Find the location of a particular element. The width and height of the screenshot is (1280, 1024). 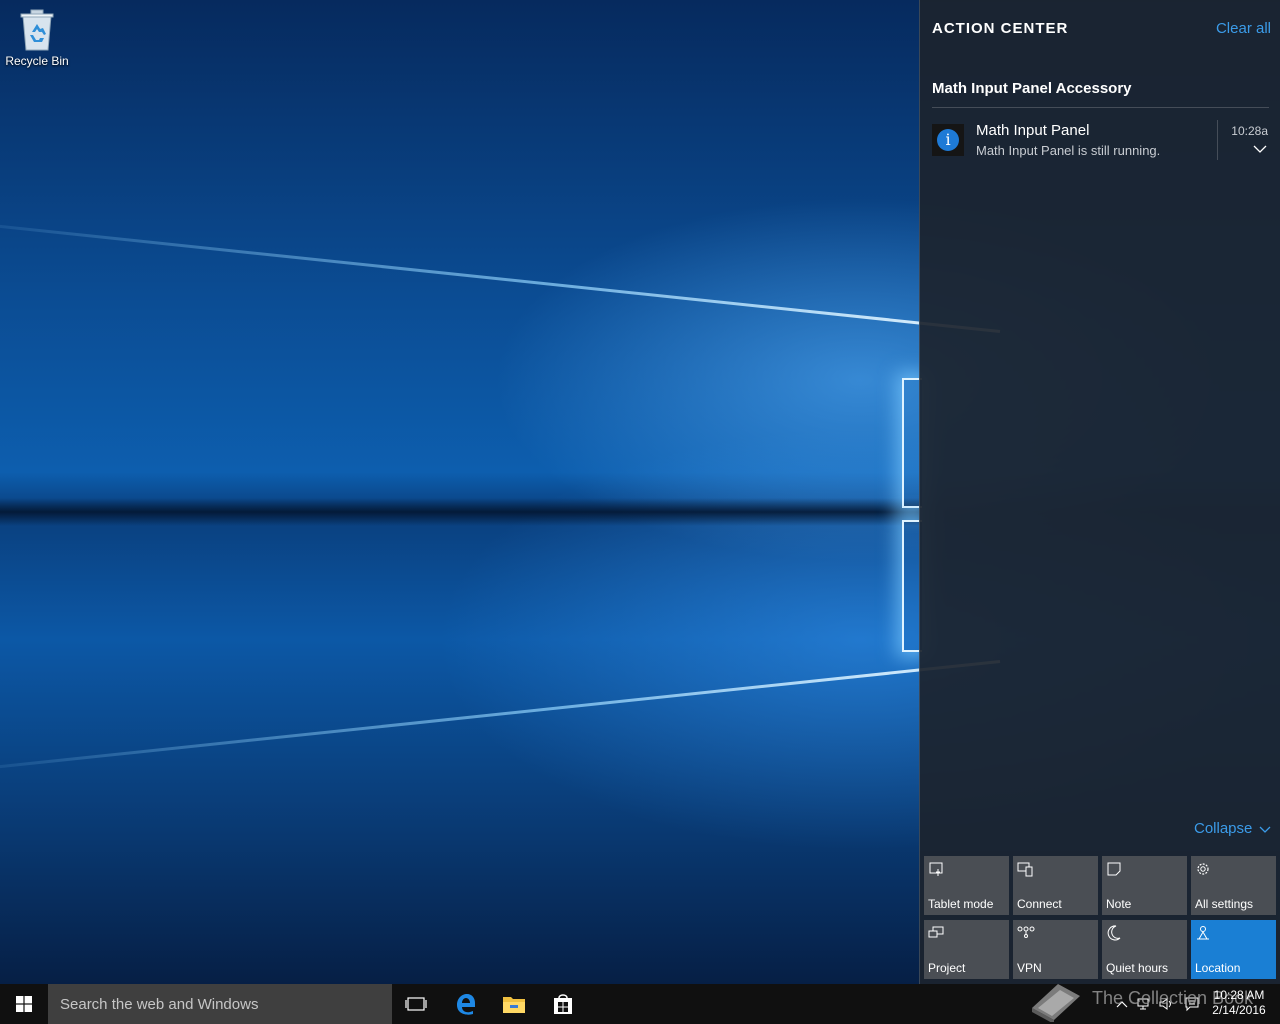

quick-action-connect: Connect is located at coordinates (1055, 885).